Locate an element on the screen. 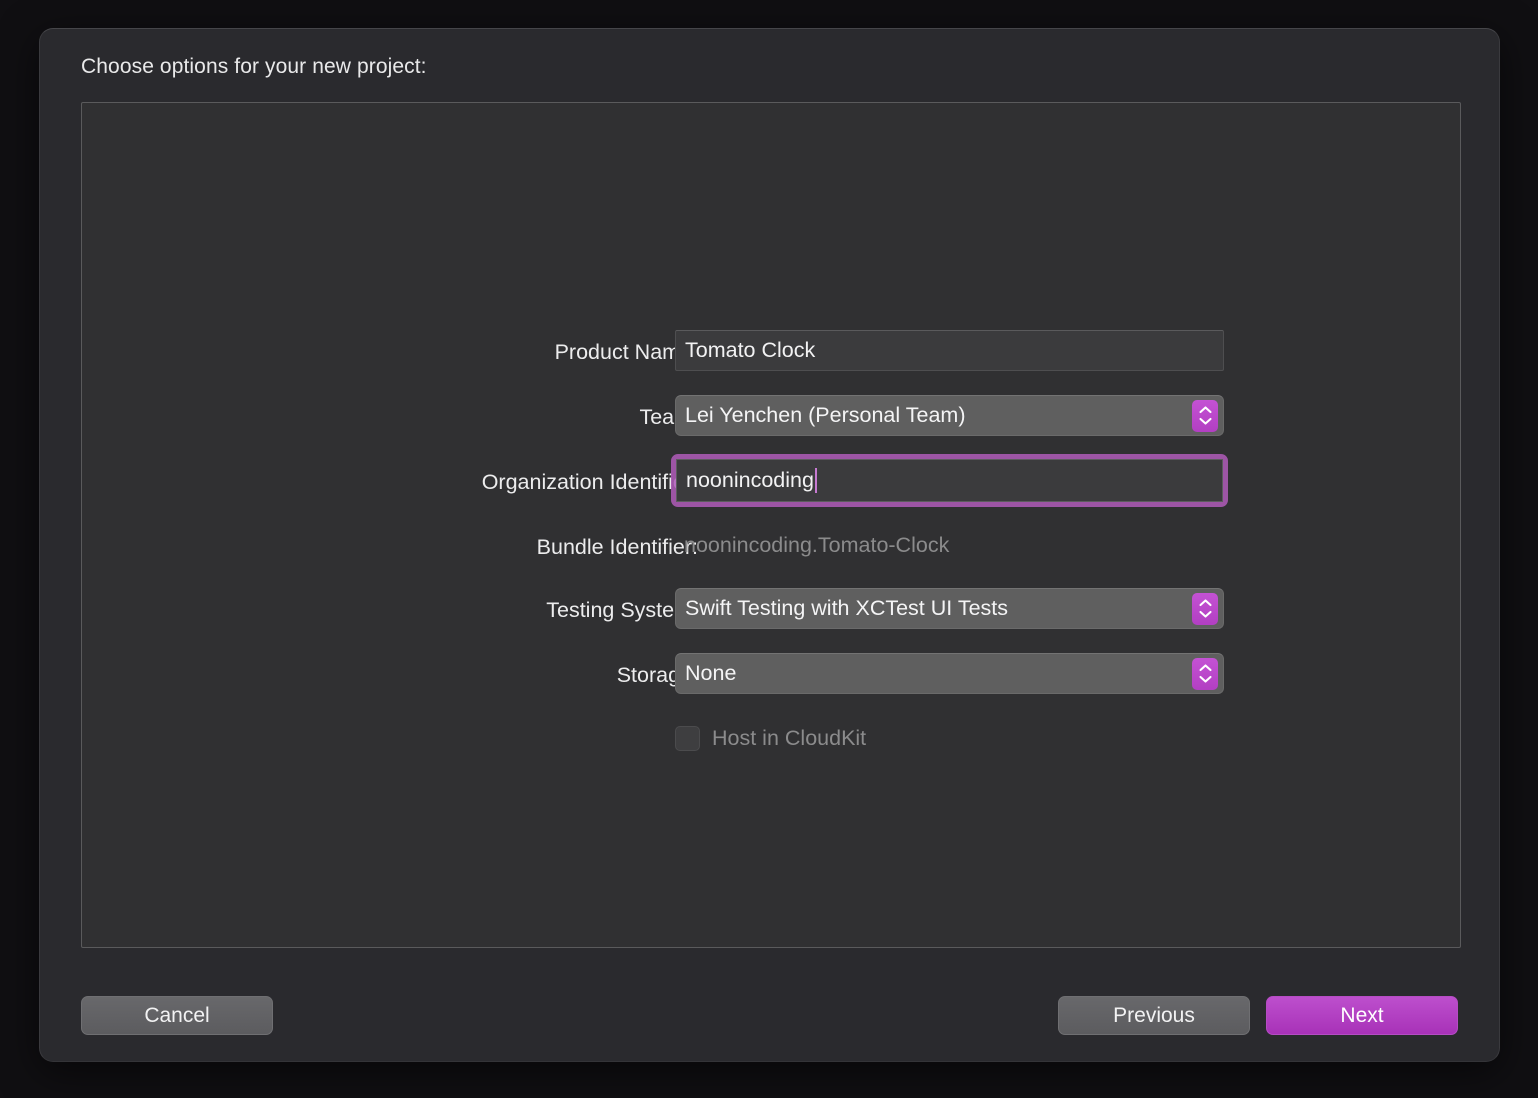  organization-identifier-label: Organization Identifier: is located at coordinates (589, 482).